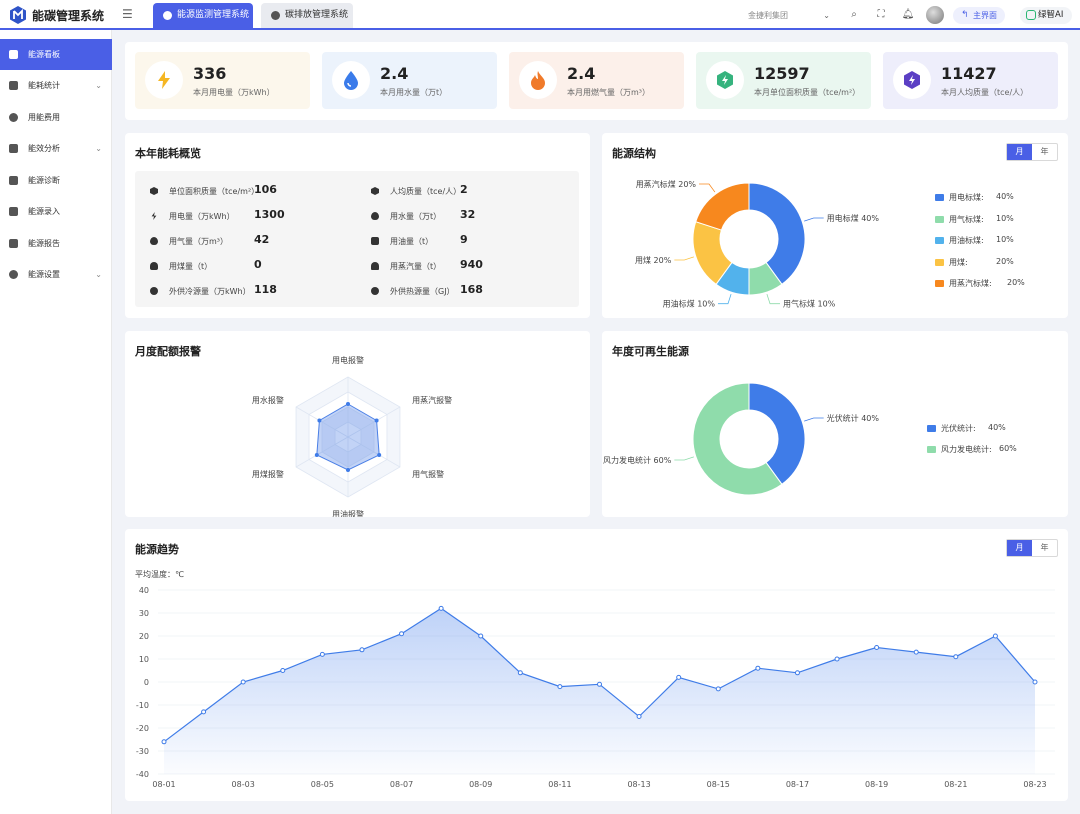 The width and height of the screenshot is (1080, 814). I want to click on sidebar-item-label: 用能费用, so click(44, 117).